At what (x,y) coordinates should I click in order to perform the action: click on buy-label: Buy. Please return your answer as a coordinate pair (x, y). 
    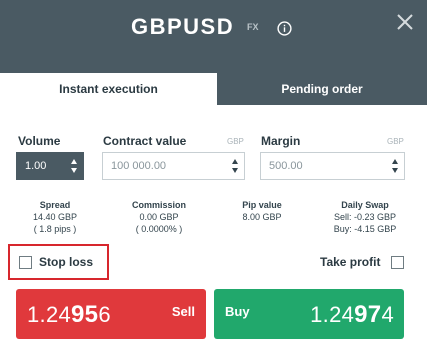
    Looking at the image, I should click on (237, 311).